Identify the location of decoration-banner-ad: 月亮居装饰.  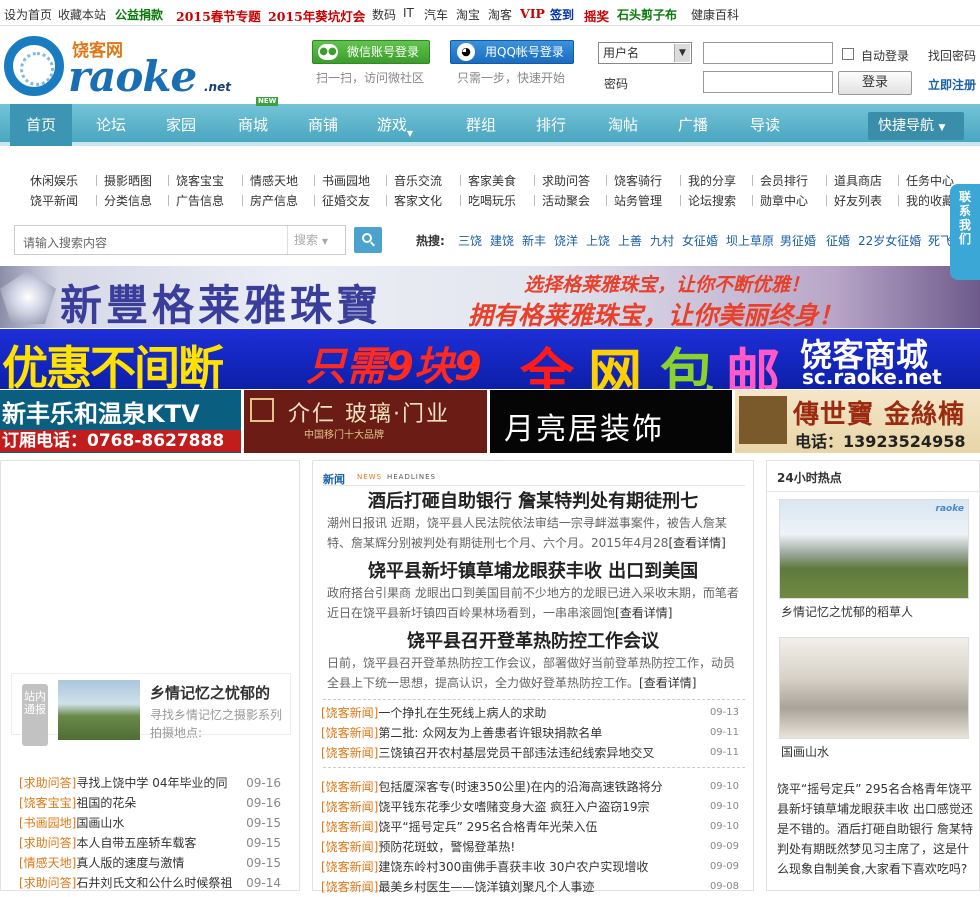
(611, 421).